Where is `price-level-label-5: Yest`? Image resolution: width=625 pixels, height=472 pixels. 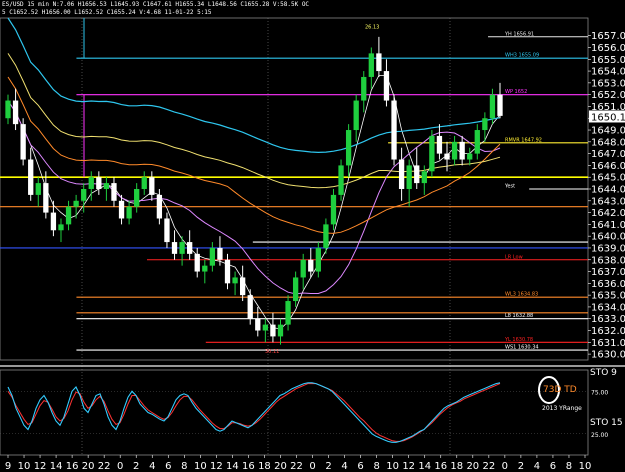
price-level-label-5: Yest is located at coordinates (509, 187).